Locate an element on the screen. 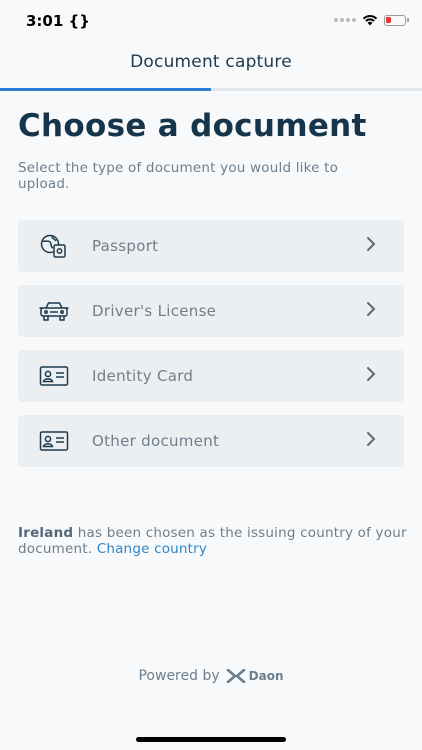  option-label: Other document is located at coordinates (156, 441).